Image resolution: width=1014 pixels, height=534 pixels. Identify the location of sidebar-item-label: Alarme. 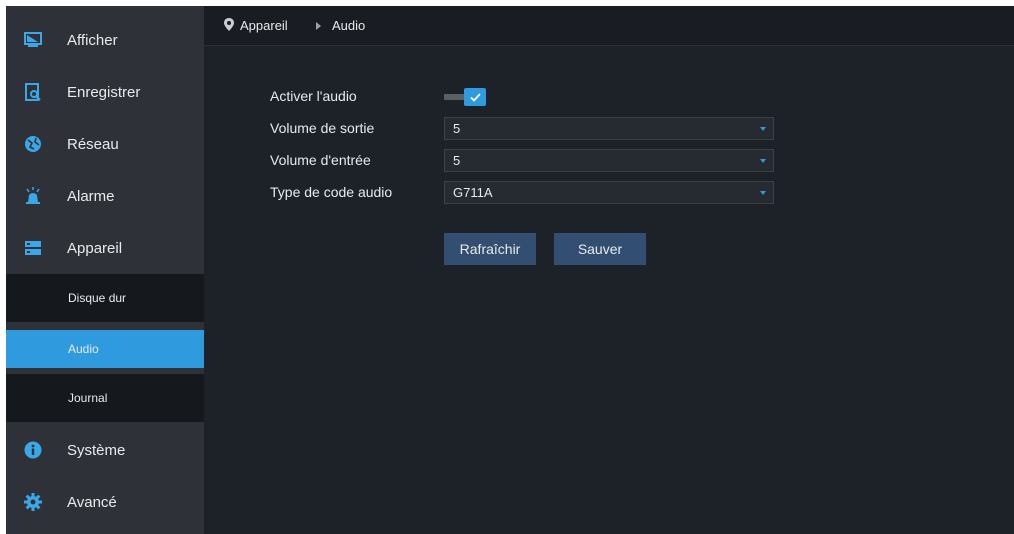
(91, 196).